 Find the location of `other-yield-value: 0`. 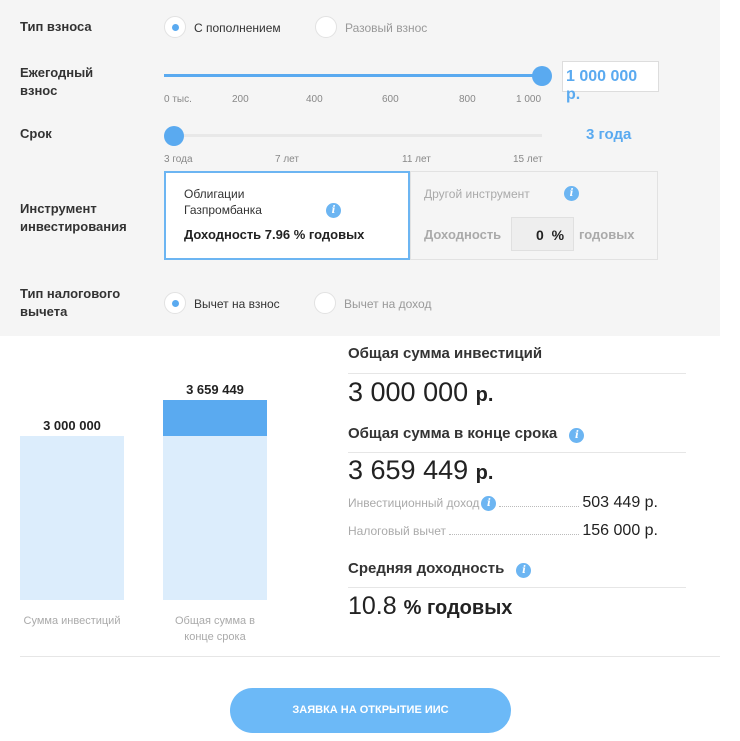

other-yield-value: 0 is located at coordinates (540, 235).